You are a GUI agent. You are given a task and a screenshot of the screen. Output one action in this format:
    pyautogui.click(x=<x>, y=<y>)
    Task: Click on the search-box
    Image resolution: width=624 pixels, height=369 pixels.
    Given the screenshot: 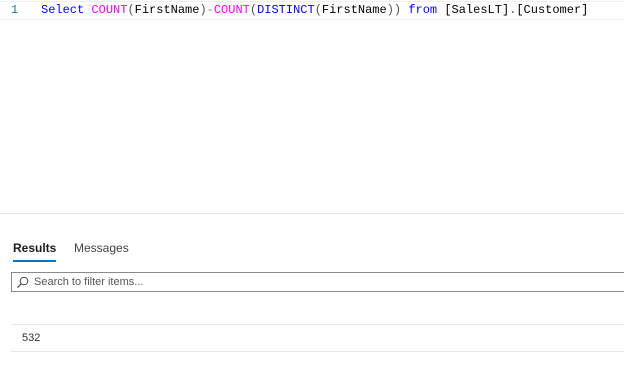 What is the action you would take?
    pyautogui.click(x=317, y=282)
    